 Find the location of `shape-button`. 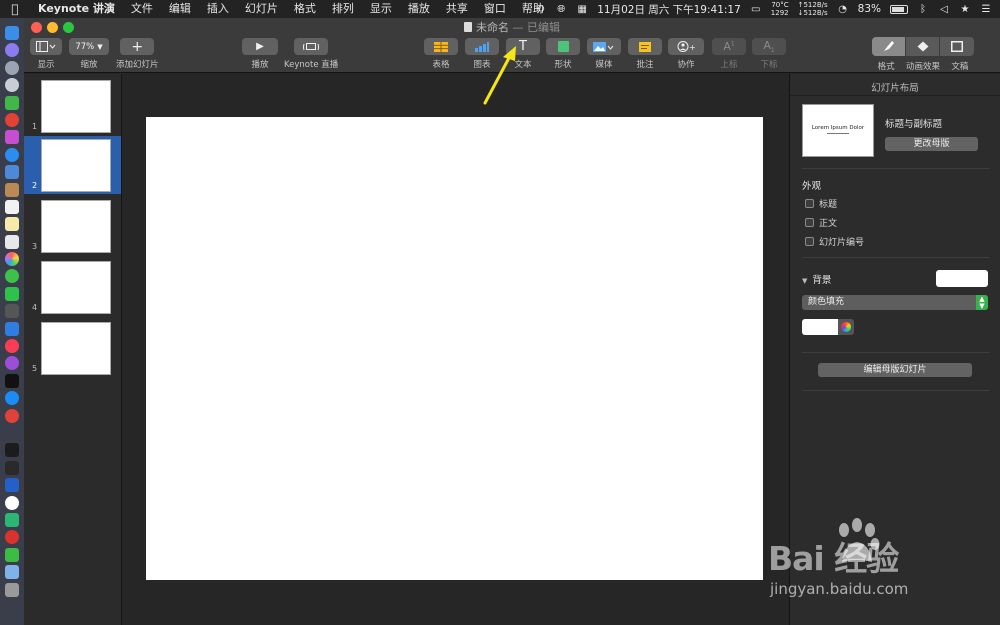

shape-button is located at coordinates (563, 46).